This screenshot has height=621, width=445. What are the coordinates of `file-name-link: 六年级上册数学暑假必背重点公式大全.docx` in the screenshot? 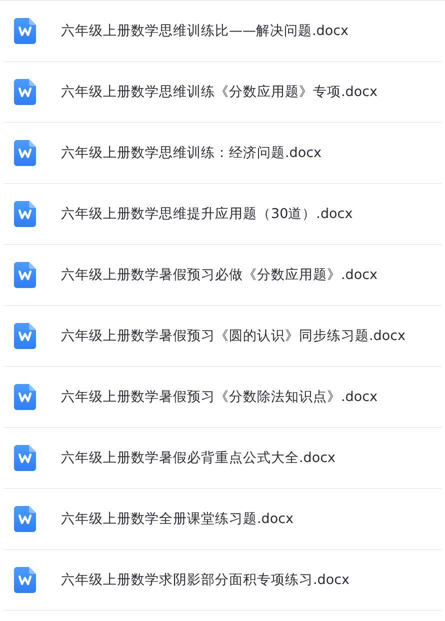 It's located at (198, 458).